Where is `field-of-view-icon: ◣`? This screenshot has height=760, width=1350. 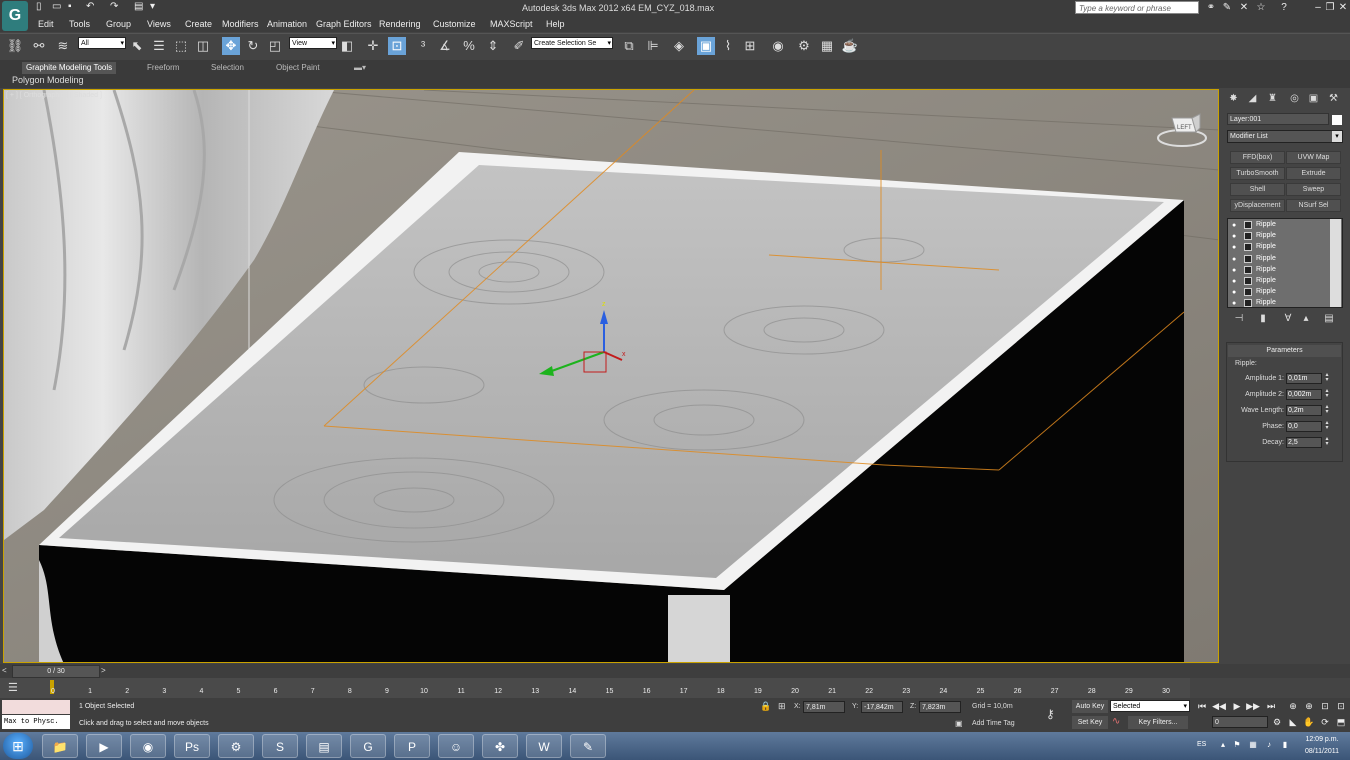 field-of-view-icon: ◣ is located at coordinates (1293, 722).